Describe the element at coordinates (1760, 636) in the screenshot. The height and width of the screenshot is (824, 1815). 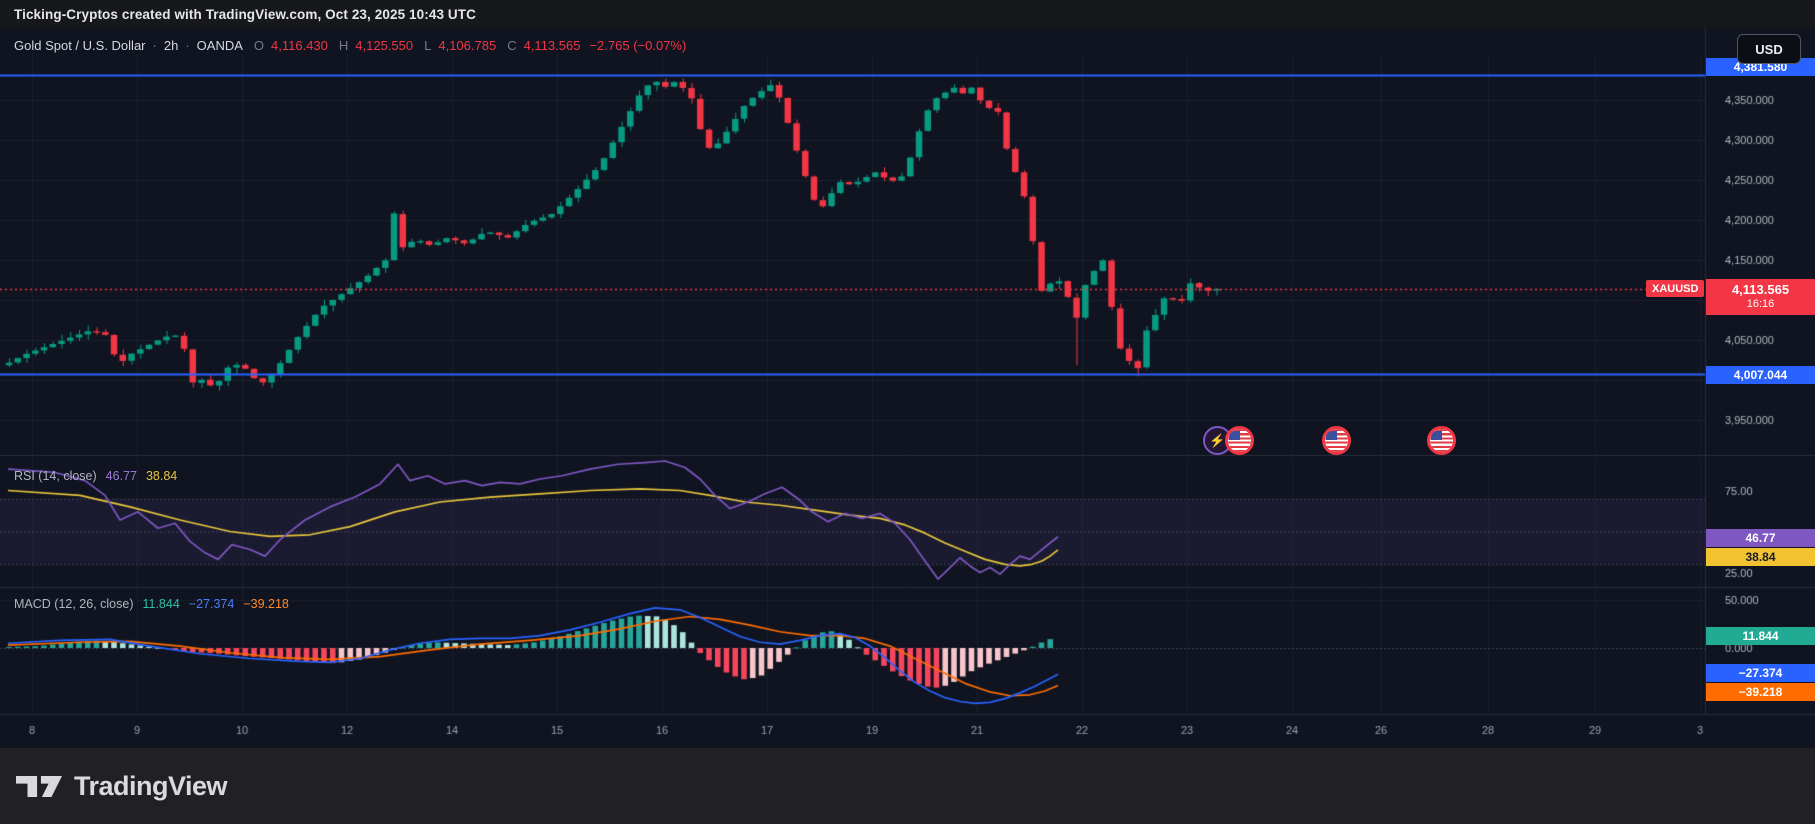
I see `macd-histogram-axis-badge: 11.844` at that location.